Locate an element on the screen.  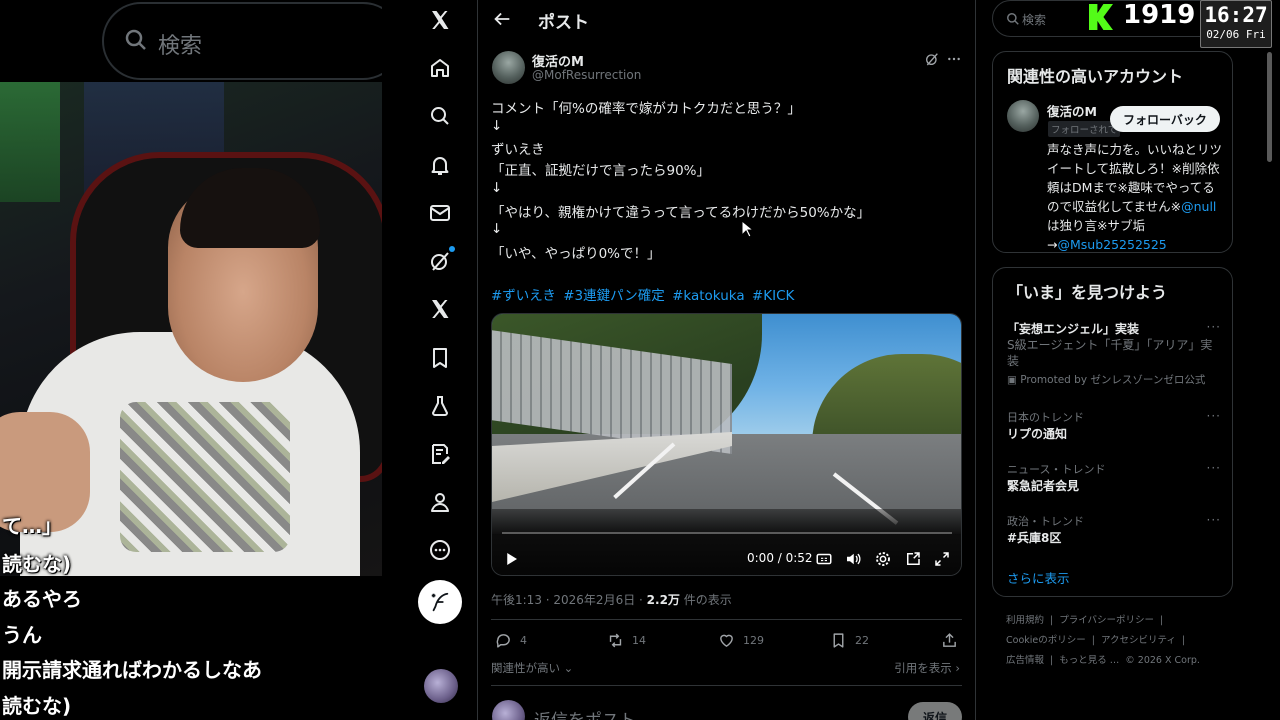
video-controls: 0:00 / 0:52 is located at coordinates (726, 560).